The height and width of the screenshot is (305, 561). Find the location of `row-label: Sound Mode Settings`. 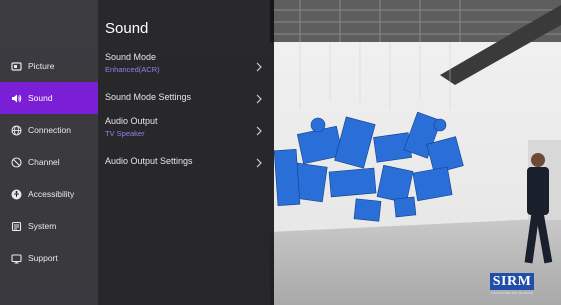

row-label: Sound Mode Settings is located at coordinates (148, 97).